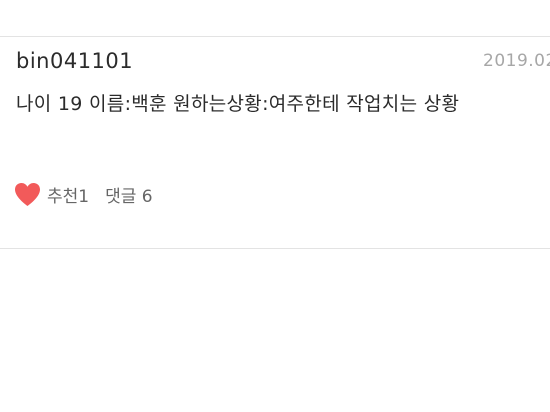 The image size is (550, 412). What do you see at coordinates (516, 61) in the screenshot?
I see `post-date: 2019.02` at bounding box center [516, 61].